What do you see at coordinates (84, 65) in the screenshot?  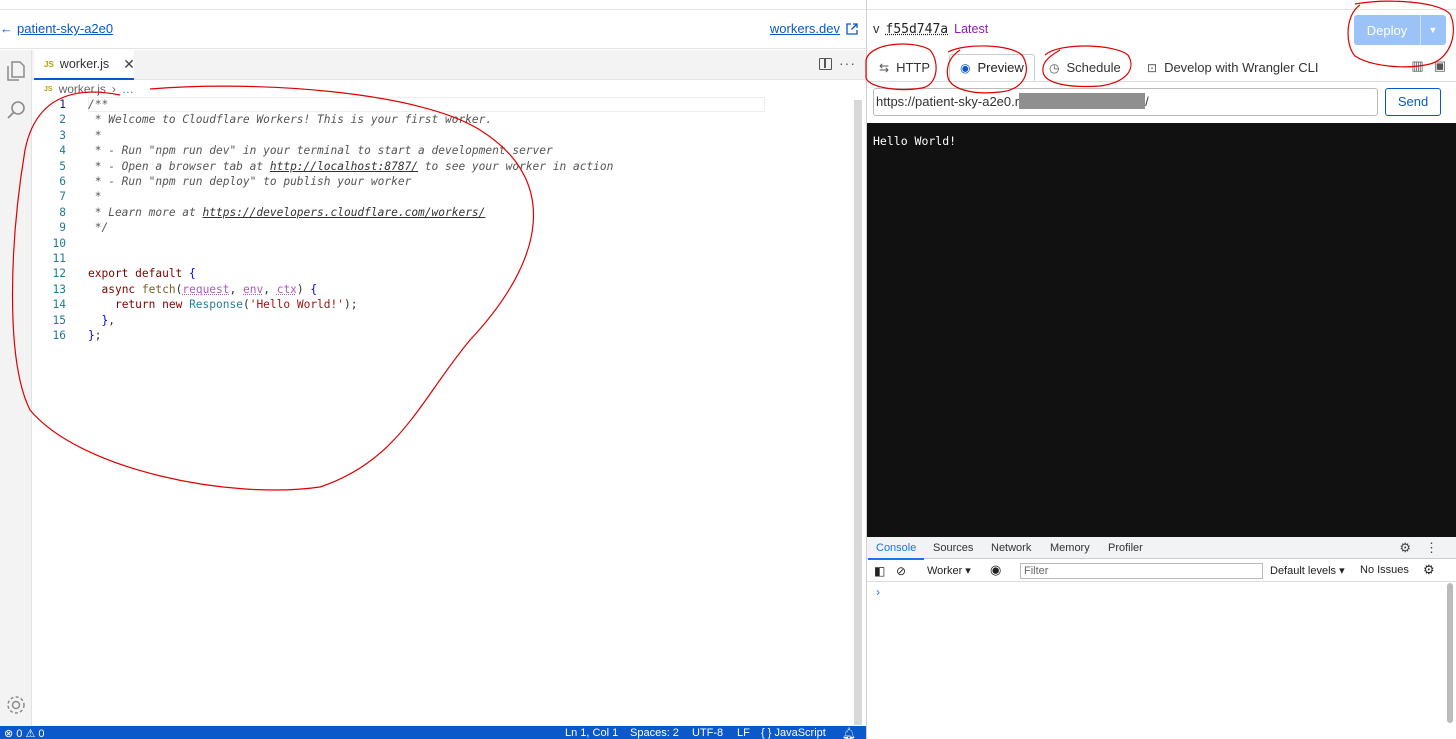 I see `tab-worker-js: JS worker.js ✕` at bounding box center [84, 65].